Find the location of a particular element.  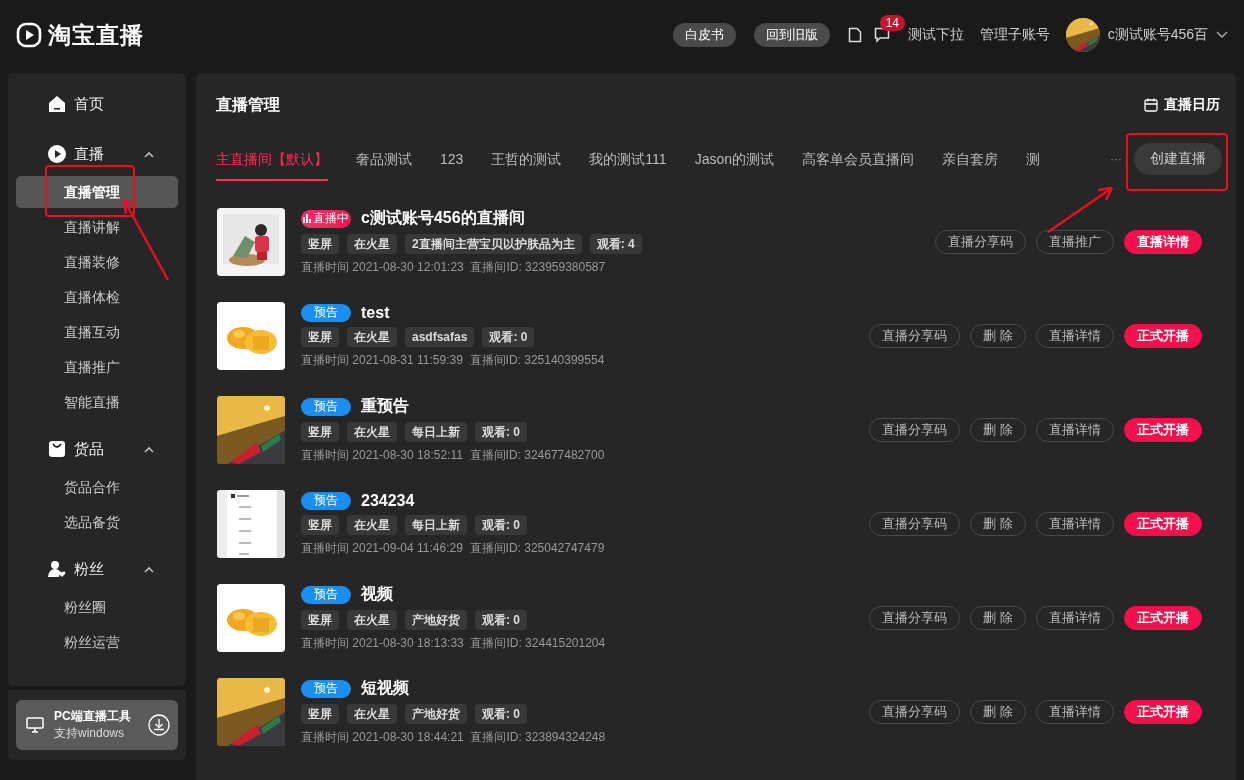

chevron-down-icon is located at coordinates (1222, 35).